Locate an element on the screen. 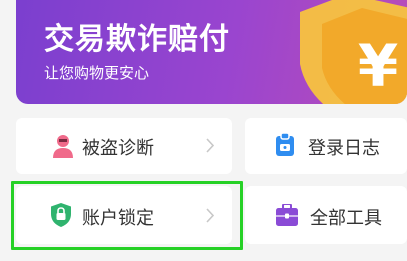  clipboard-log-icon is located at coordinates (285, 144).